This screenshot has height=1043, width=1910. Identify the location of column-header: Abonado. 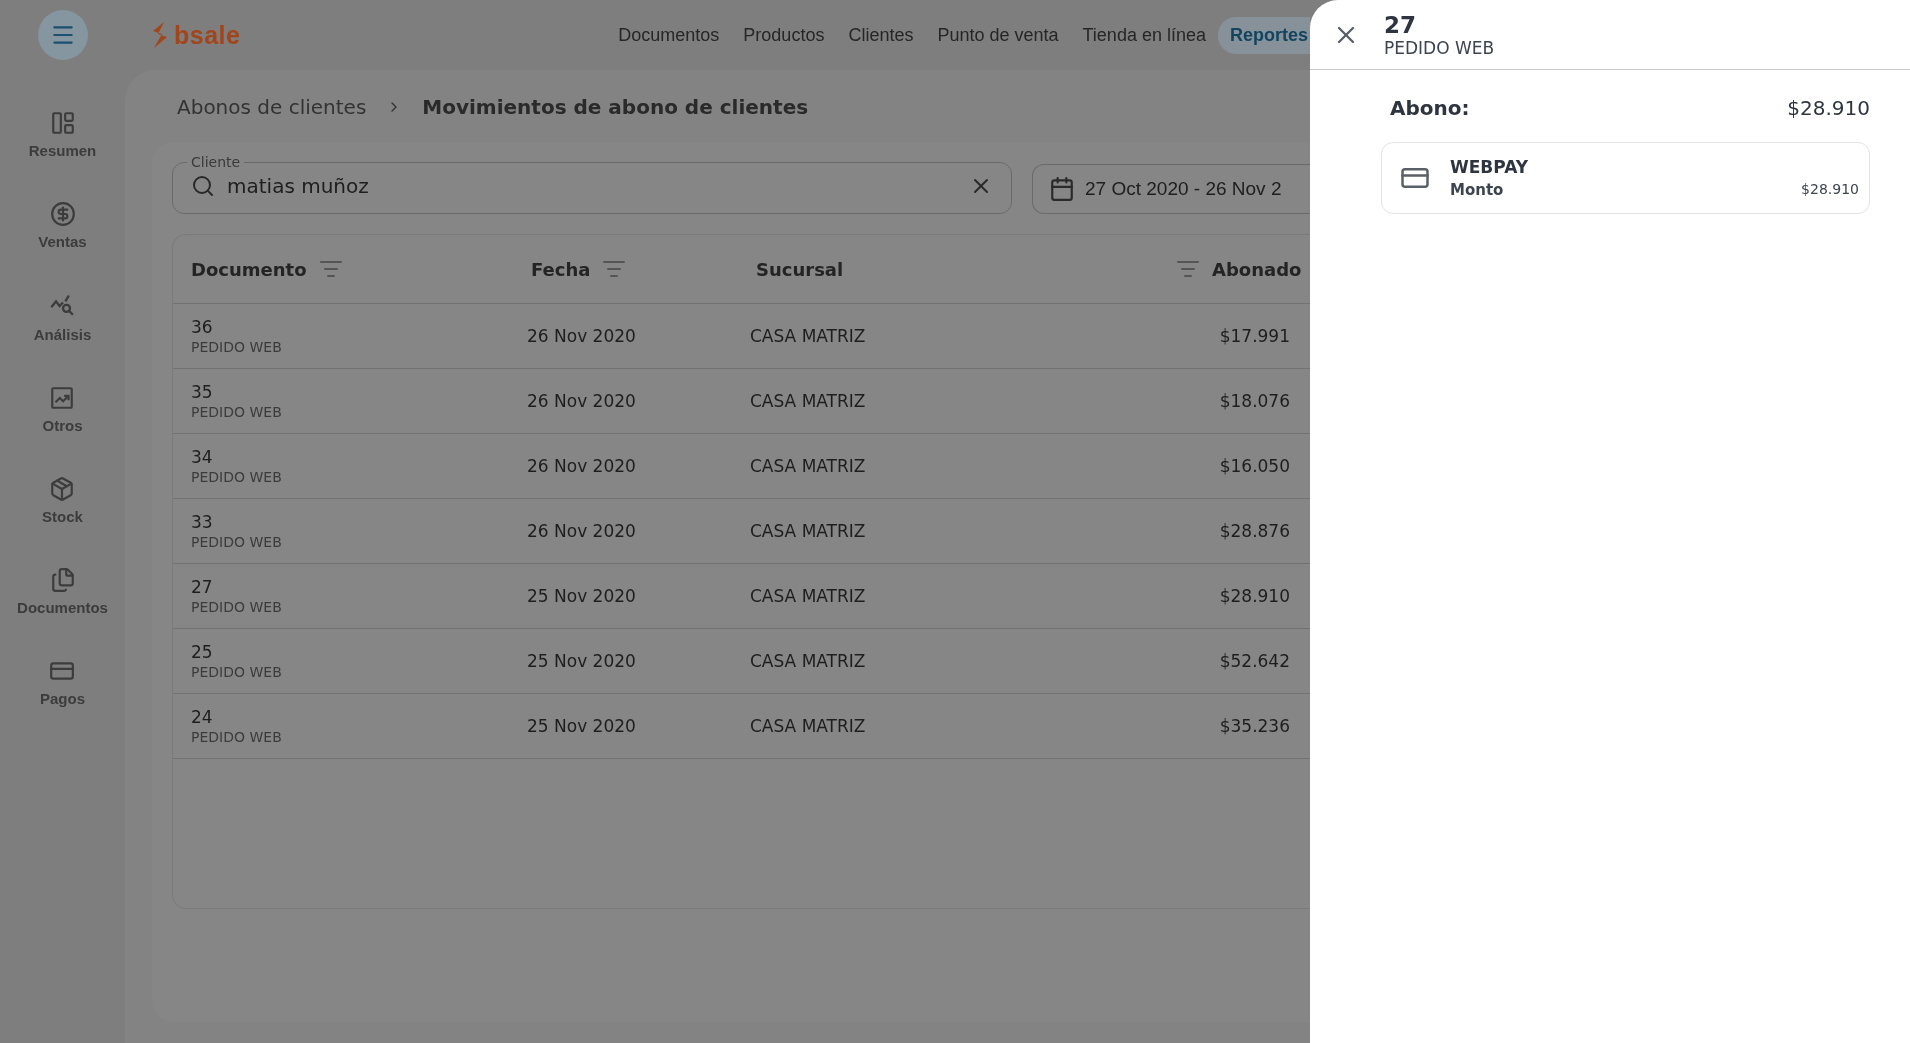
(1239, 269).